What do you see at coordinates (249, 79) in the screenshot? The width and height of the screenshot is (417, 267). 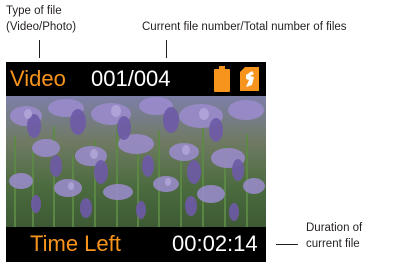 I see `memory-card-icon` at bounding box center [249, 79].